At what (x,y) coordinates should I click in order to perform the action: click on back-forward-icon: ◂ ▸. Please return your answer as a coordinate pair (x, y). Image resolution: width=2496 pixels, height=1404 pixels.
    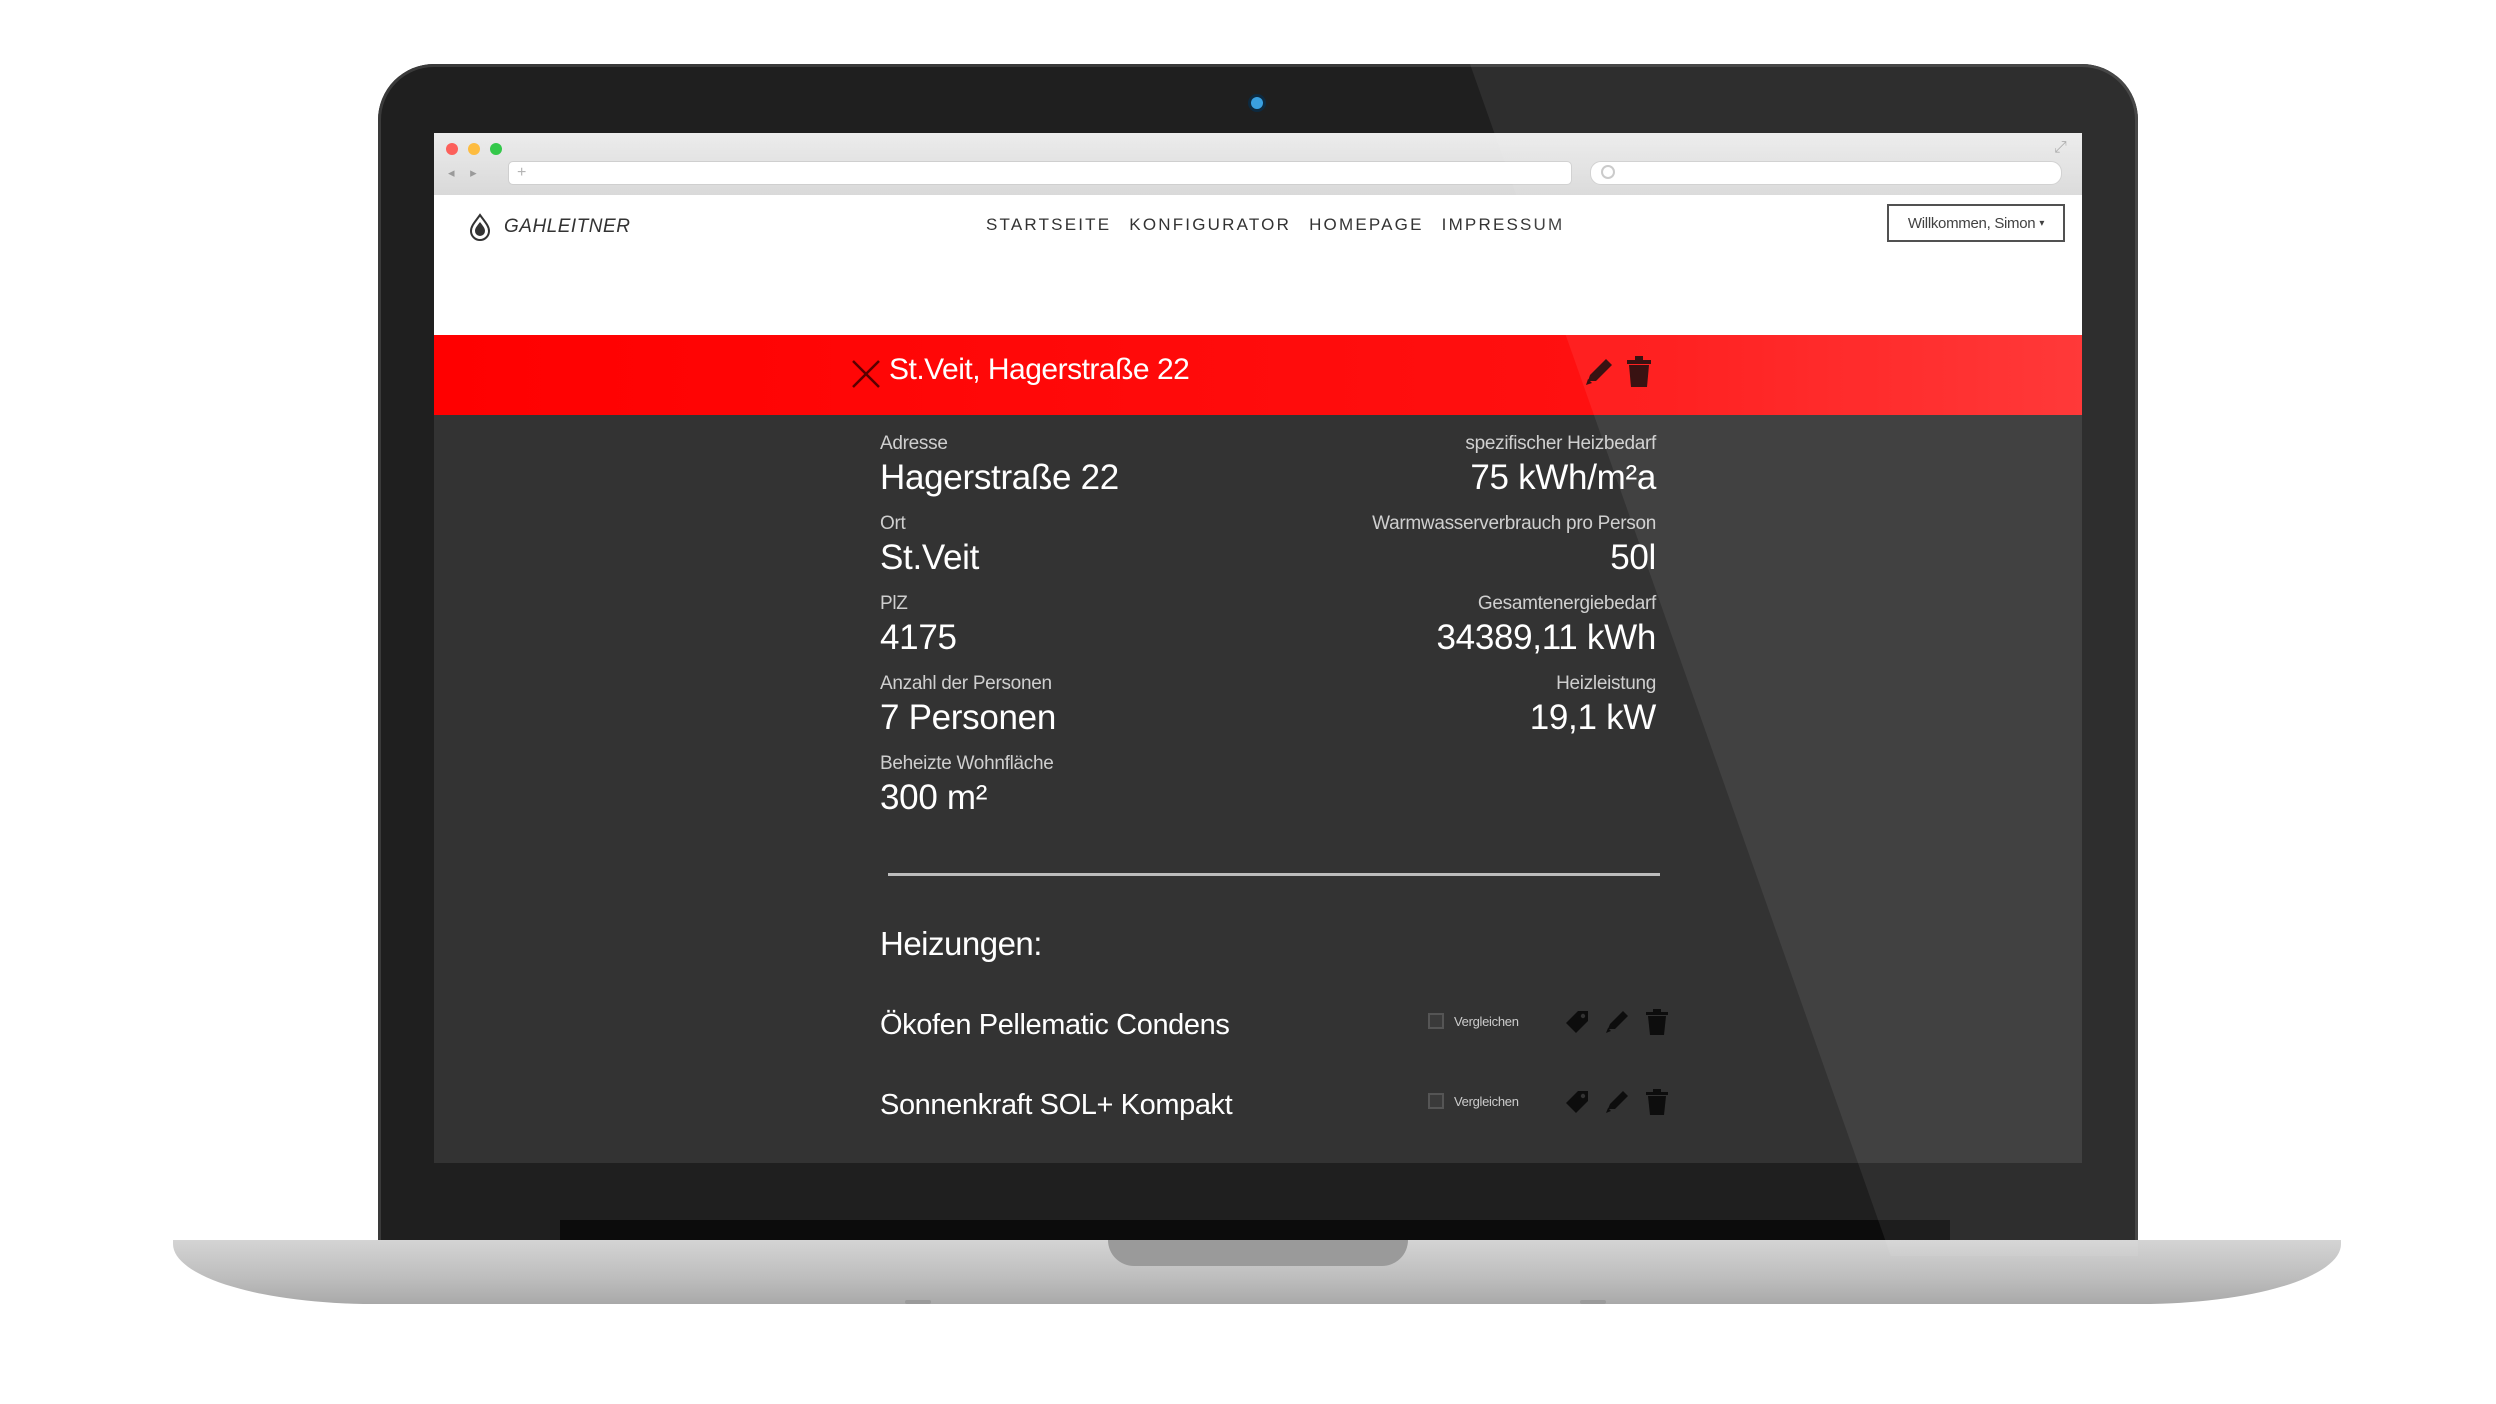
    Looking at the image, I should click on (465, 173).